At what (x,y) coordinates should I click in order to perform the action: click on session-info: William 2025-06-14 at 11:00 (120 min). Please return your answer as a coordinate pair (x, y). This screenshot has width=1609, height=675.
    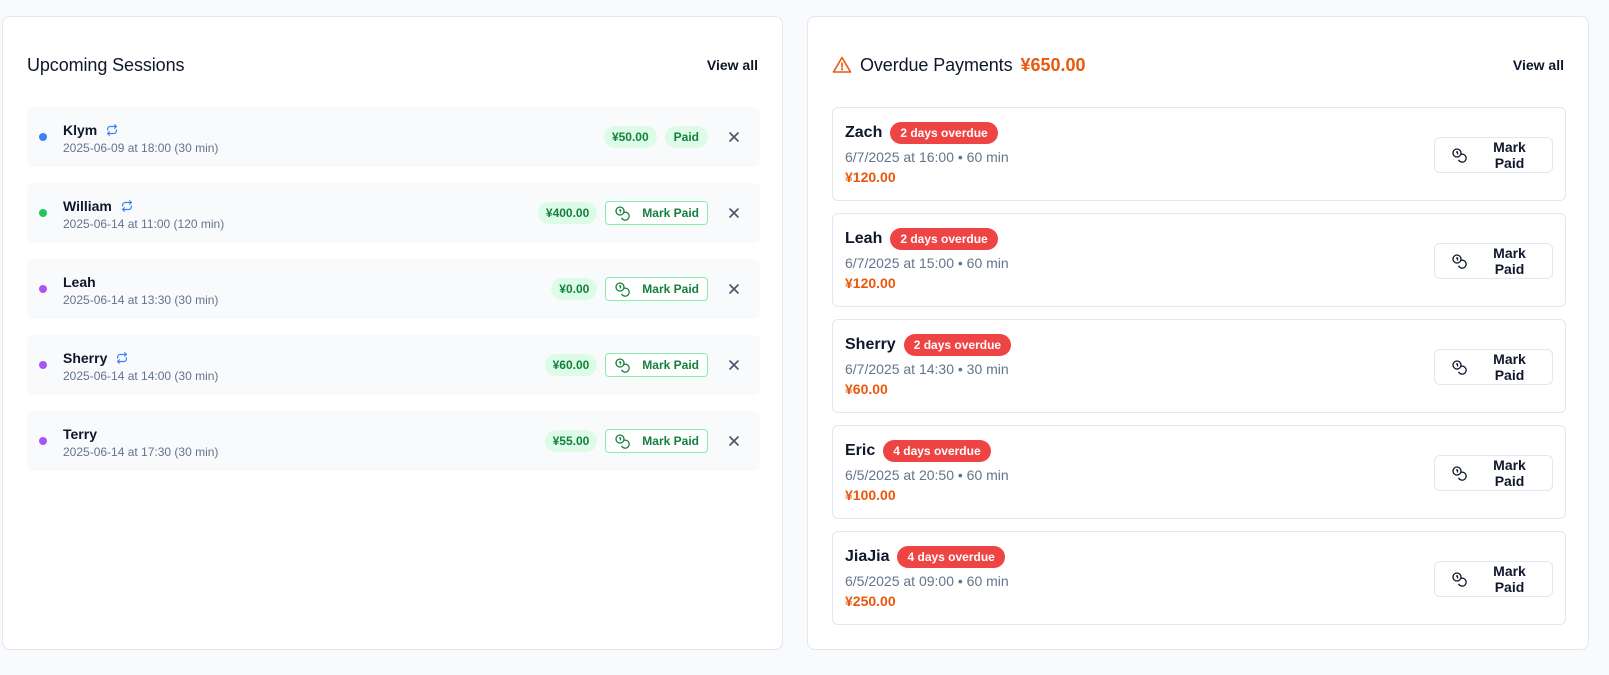
    Looking at the image, I should click on (300, 213).